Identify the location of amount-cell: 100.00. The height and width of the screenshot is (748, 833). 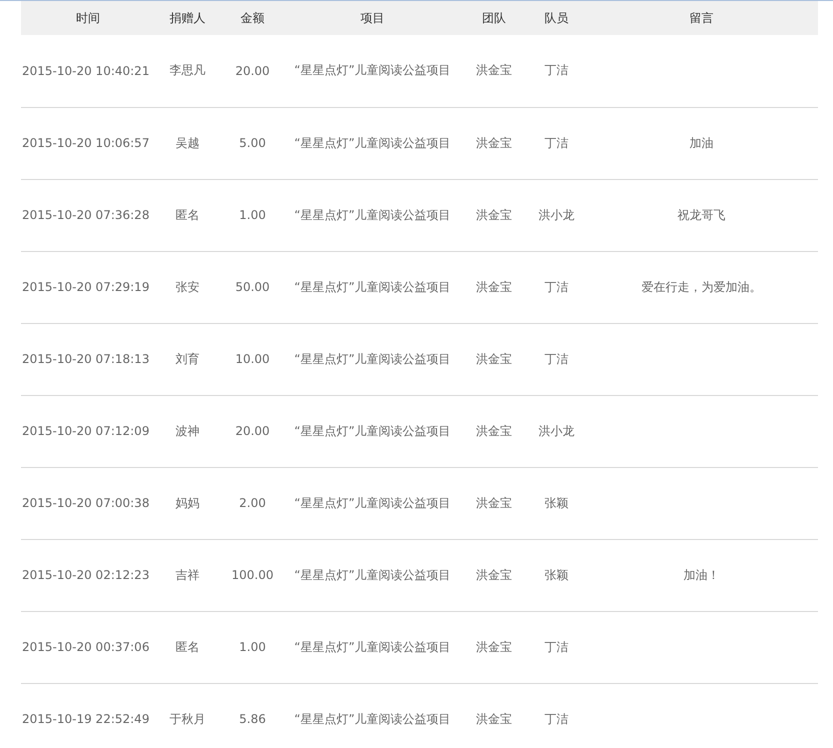
(253, 575).